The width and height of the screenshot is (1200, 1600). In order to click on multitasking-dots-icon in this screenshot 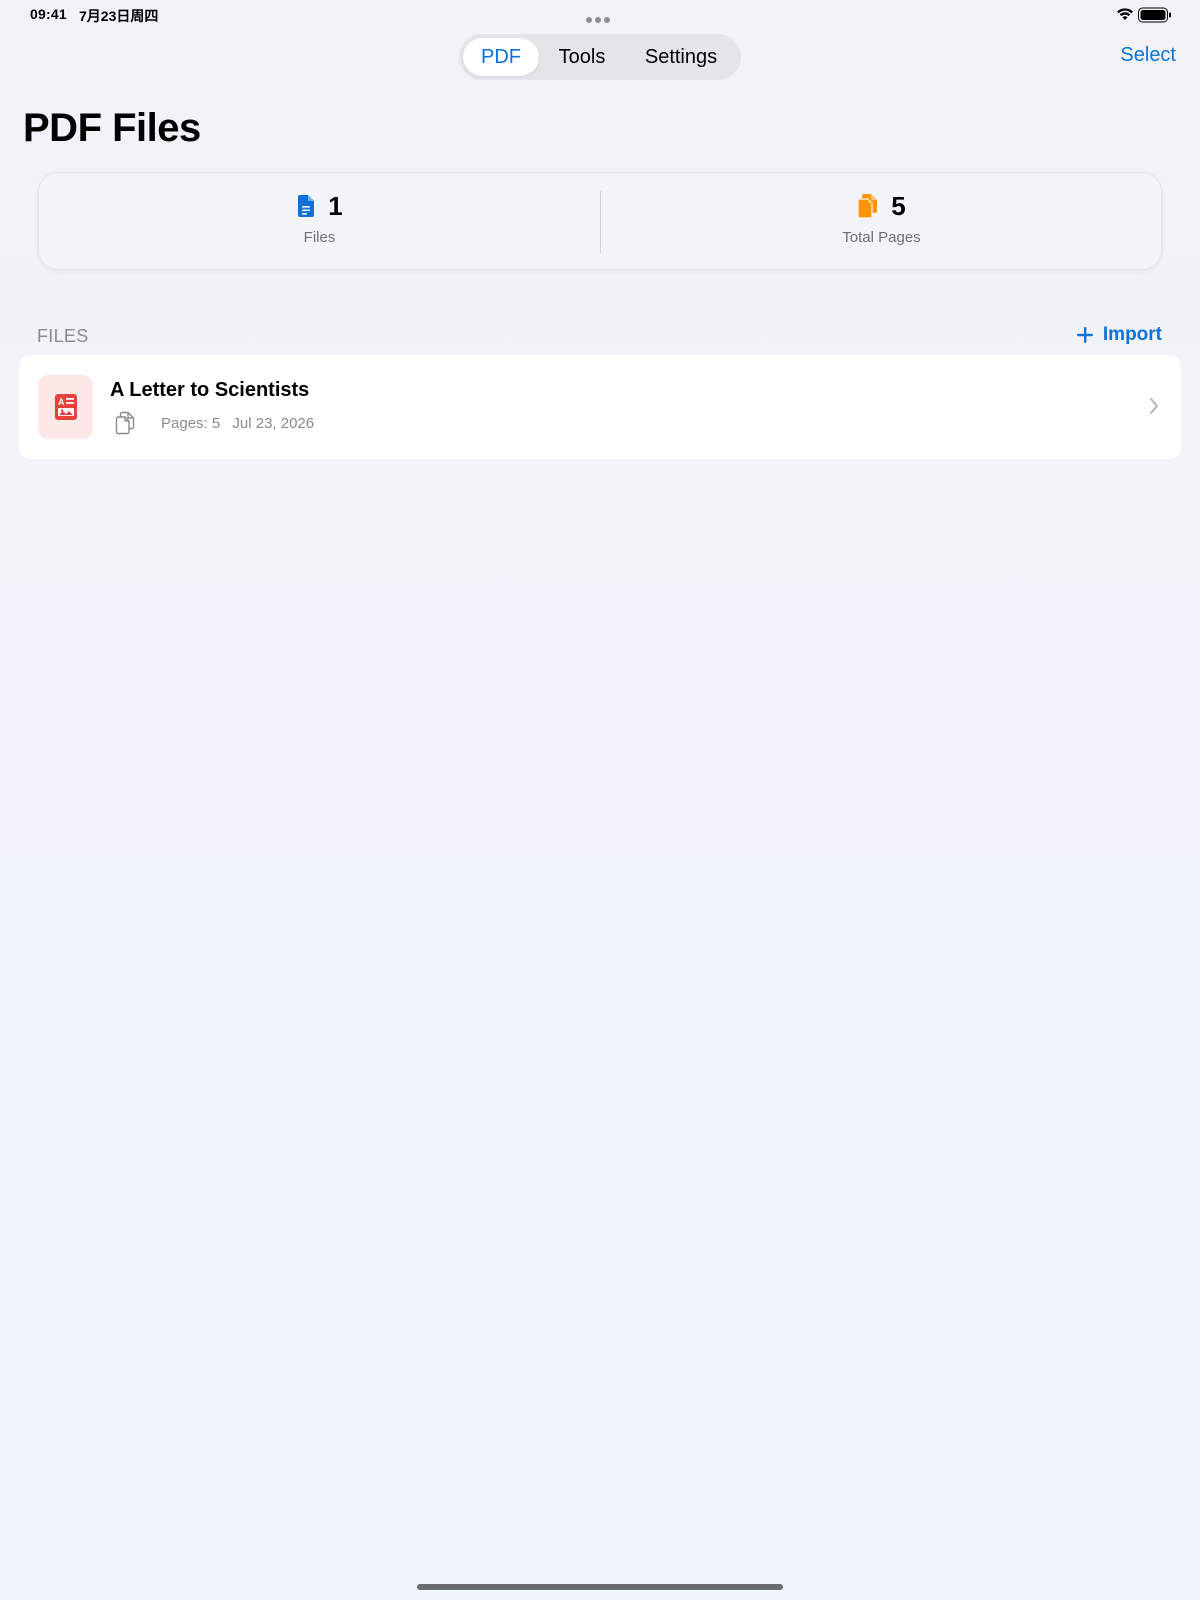, I will do `click(600, 16)`.